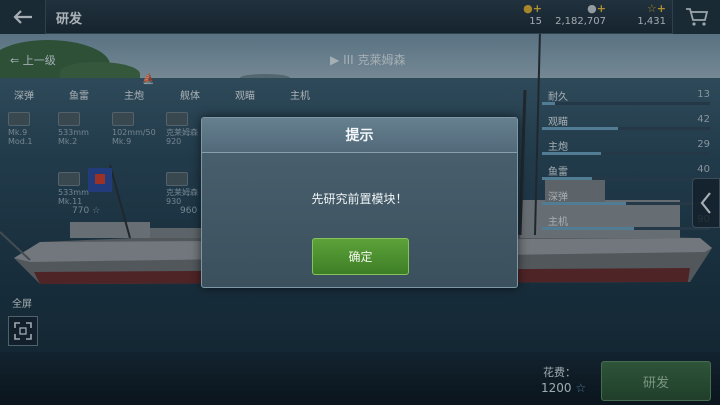  What do you see at coordinates (359, 199) in the screenshot?
I see `dialog-message: 先研究前置模块！` at bounding box center [359, 199].